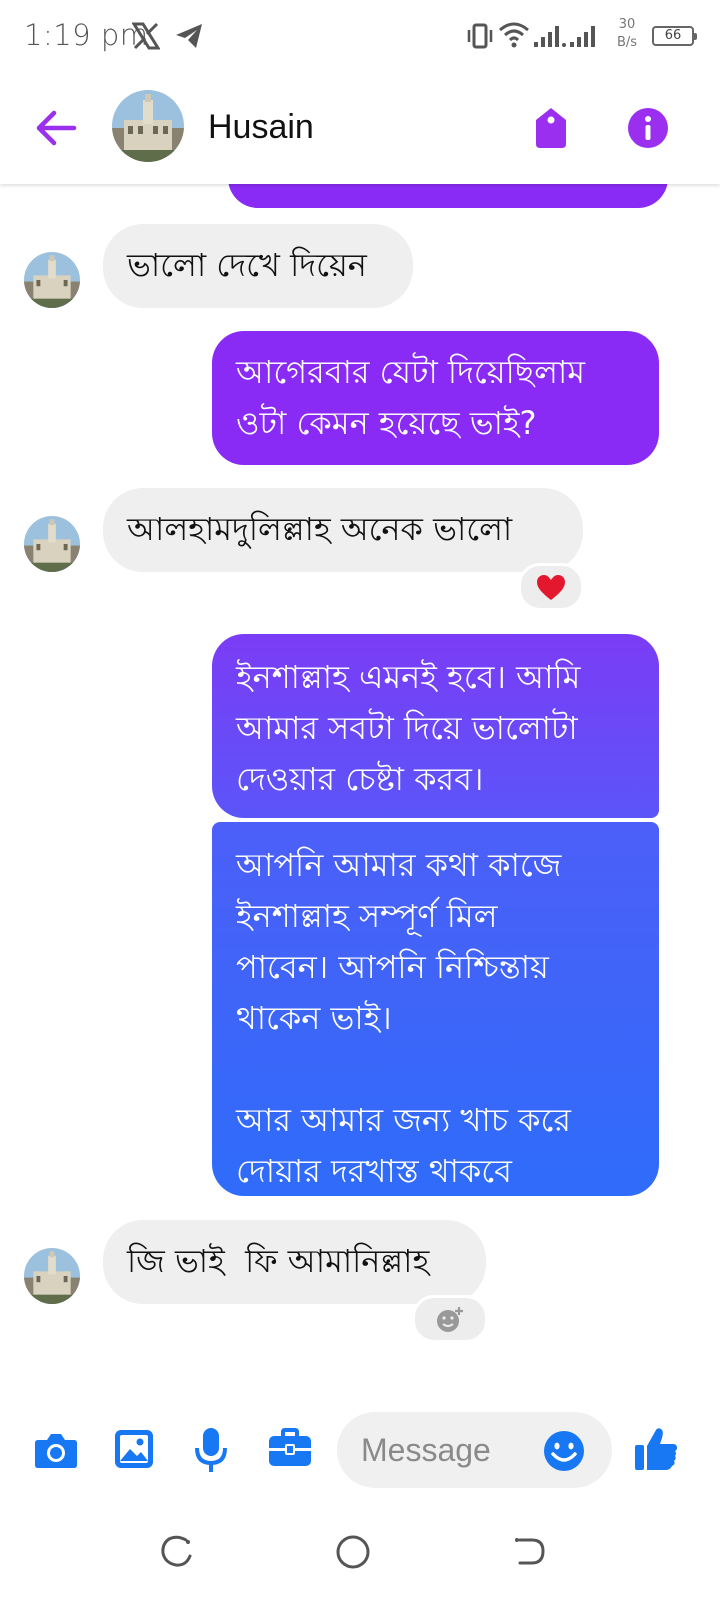  What do you see at coordinates (551, 37) in the screenshot?
I see `signal-icon` at bounding box center [551, 37].